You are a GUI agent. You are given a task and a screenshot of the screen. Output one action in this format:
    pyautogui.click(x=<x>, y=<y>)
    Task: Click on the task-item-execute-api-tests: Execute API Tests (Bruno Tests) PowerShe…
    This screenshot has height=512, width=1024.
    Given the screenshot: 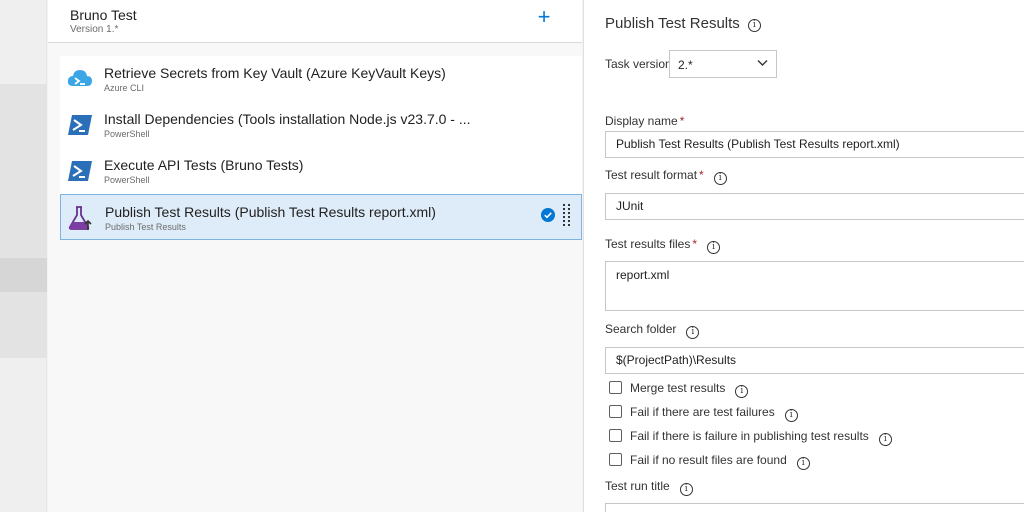 What is the action you would take?
    pyautogui.click(x=321, y=171)
    